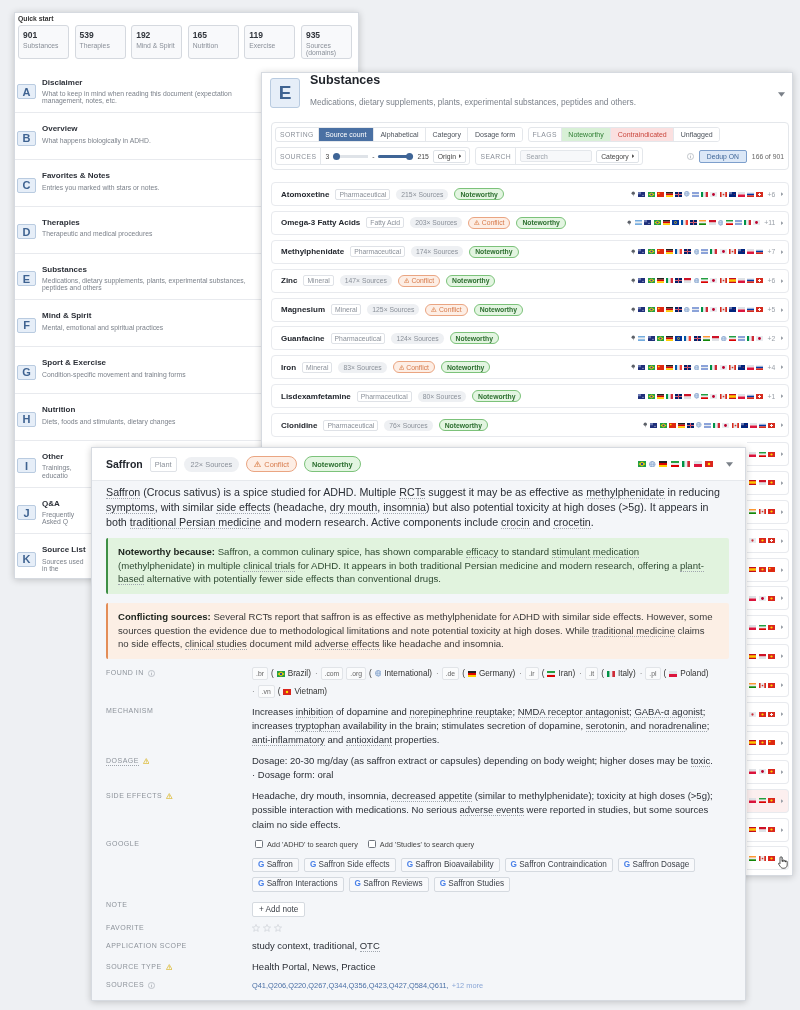 Image resolution: width=800 pixels, height=1010 pixels. What do you see at coordinates (408, 673) in the screenshot?
I see `country-name: International)` at bounding box center [408, 673].